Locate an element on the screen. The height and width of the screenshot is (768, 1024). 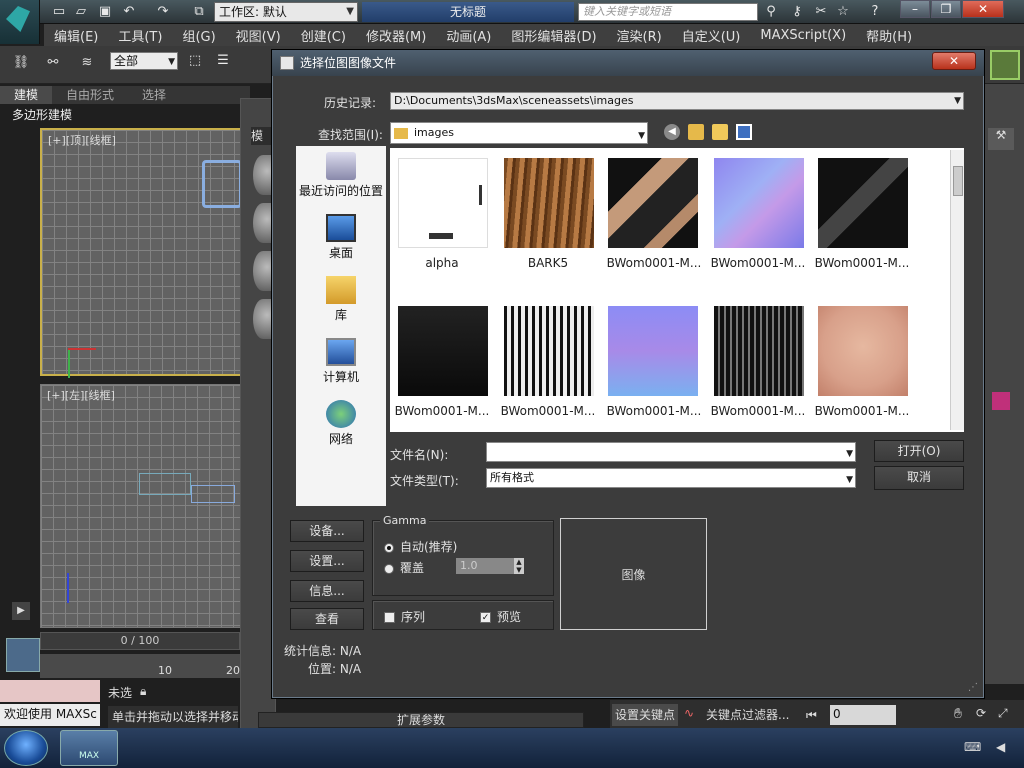
render-setup-icon is located at coordinates (1005, 65).